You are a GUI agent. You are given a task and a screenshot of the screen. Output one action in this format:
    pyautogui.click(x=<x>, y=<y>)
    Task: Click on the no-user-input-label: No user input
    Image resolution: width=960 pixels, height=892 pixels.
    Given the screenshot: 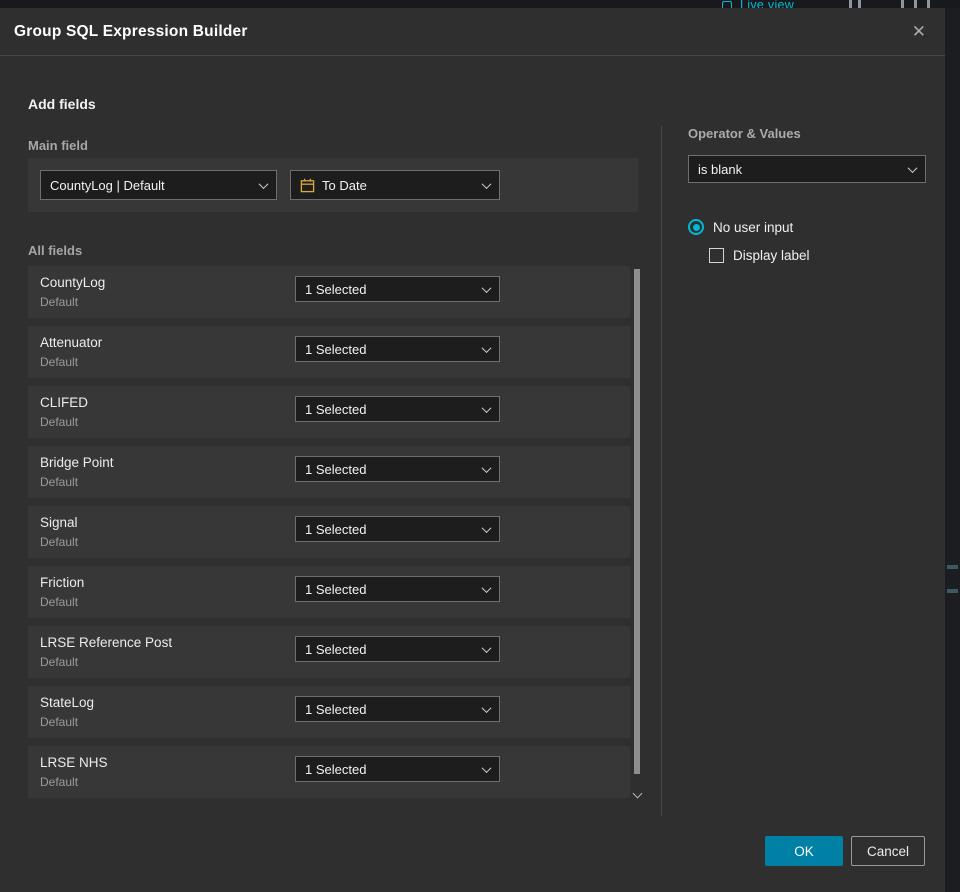 What is the action you would take?
    pyautogui.click(x=753, y=227)
    